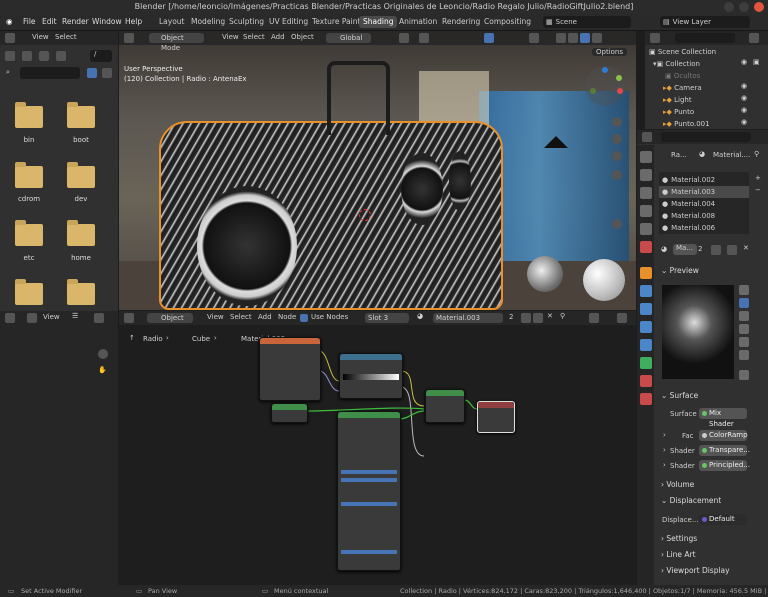 This screenshot has height=597, width=768. Describe the element at coordinates (617, 224) in the screenshot. I see `ortho-grid-icon` at that location.